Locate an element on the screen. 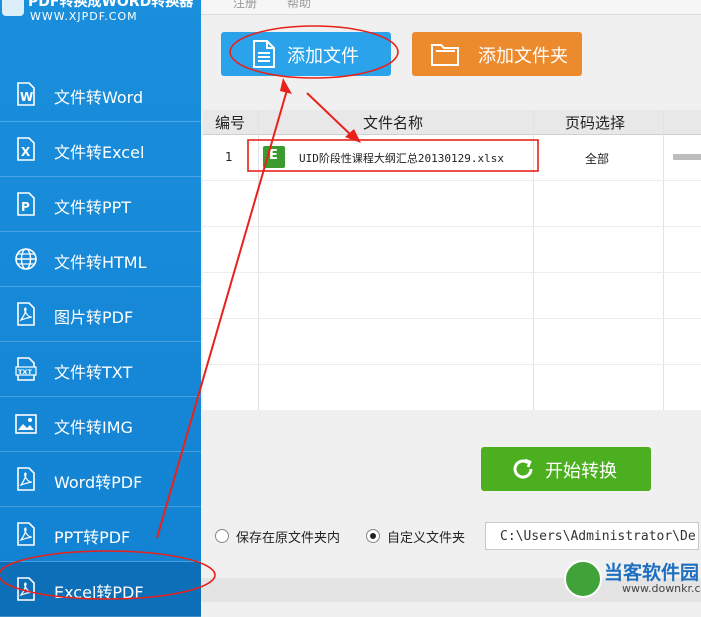  sidebar-item-excel-to-pdf: Excel转PDF is located at coordinates (100, 589).